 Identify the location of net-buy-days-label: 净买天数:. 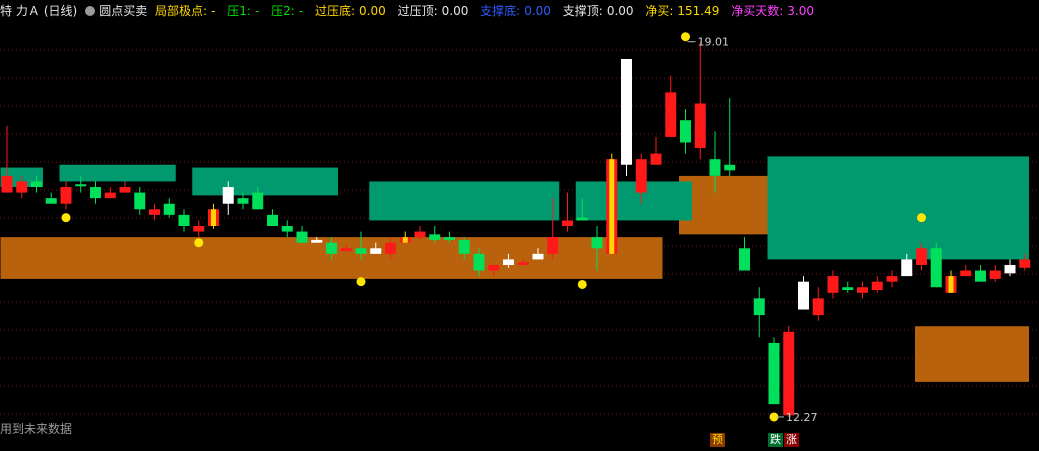
(757, 11).